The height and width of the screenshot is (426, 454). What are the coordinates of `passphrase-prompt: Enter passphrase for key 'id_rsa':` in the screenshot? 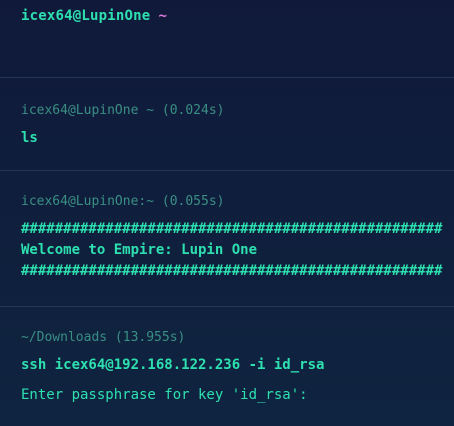 It's located at (164, 395).